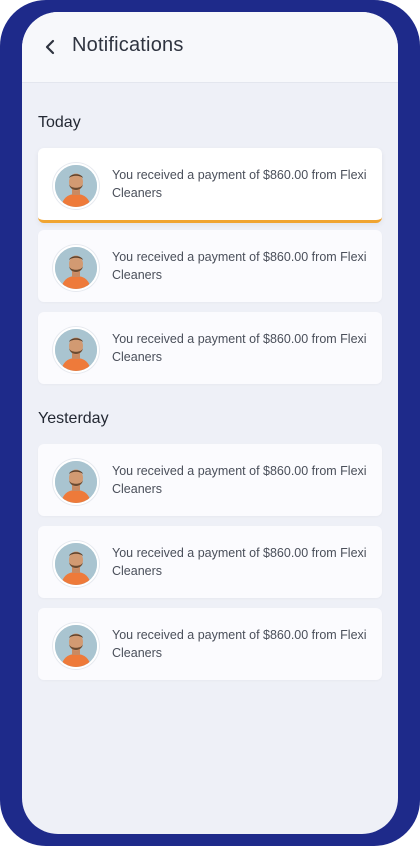 The width and height of the screenshot is (420, 846). Describe the element at coordinates (3, 180) in the screenshot. I see `side-button-left` at that location.